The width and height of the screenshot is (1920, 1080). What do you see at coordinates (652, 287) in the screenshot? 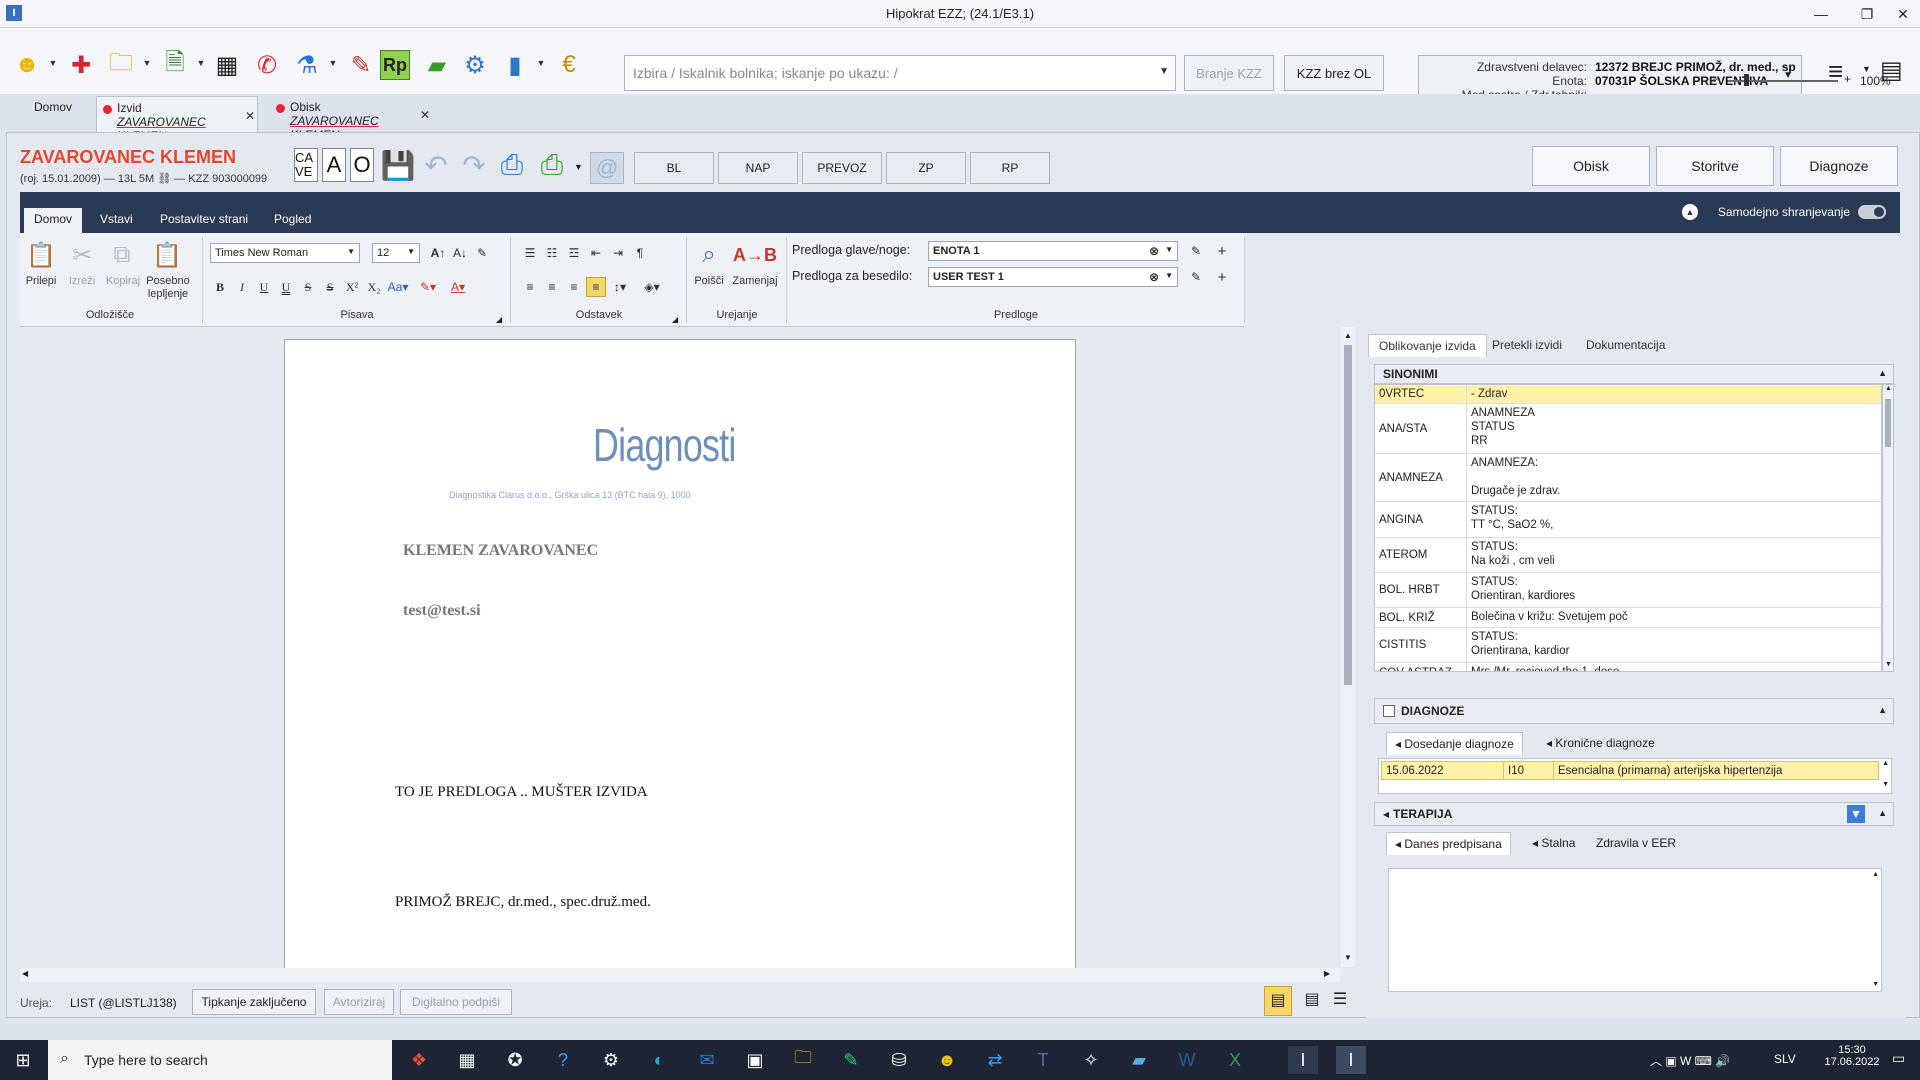
I see `shading-icon: ◈▾` at bounding box center [652, 287].